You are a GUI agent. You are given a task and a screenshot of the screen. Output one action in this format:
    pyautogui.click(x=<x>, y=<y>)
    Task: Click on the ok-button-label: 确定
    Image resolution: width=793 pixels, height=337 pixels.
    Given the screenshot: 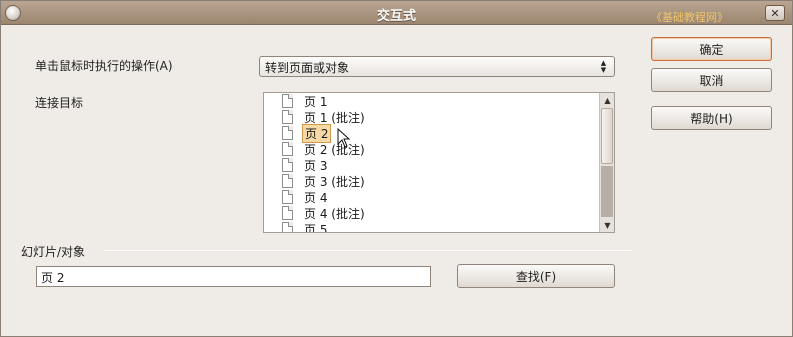 What is the action you would take?
    pyautogui.click(x=711, y=49)
    